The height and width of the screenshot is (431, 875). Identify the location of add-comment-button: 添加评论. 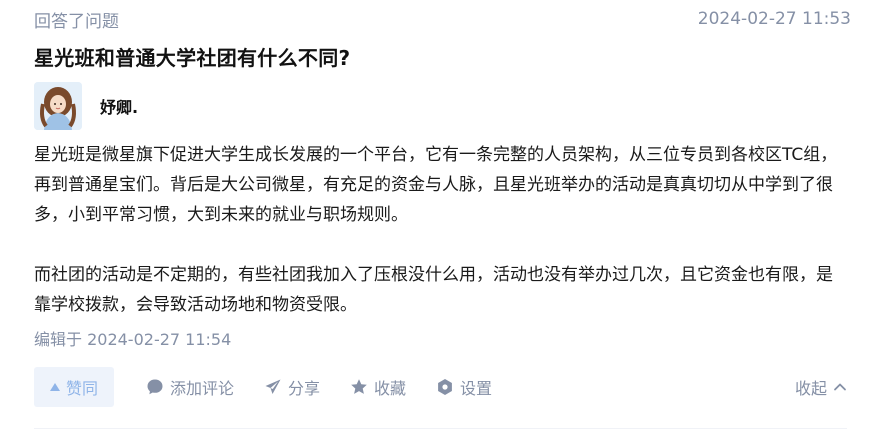
(190, 387).